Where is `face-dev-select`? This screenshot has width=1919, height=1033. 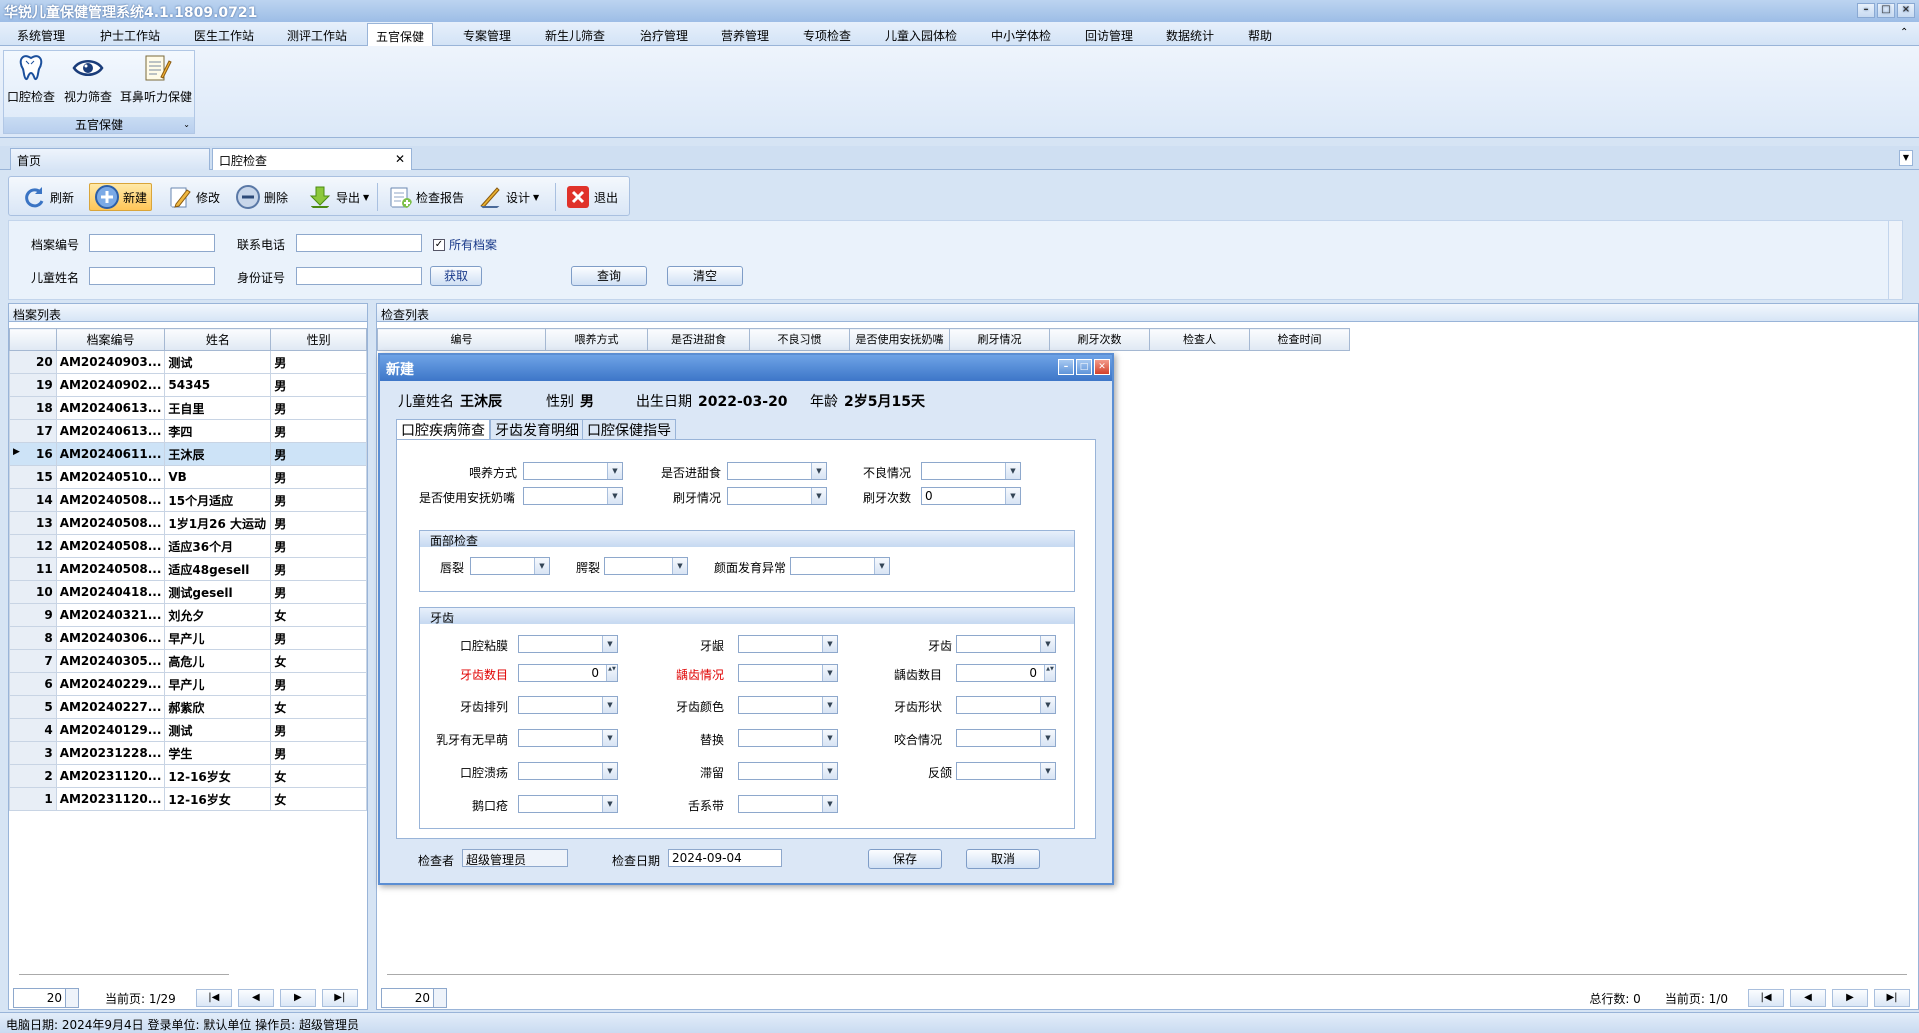 face-dev-select is located at coordinates (840, 566).